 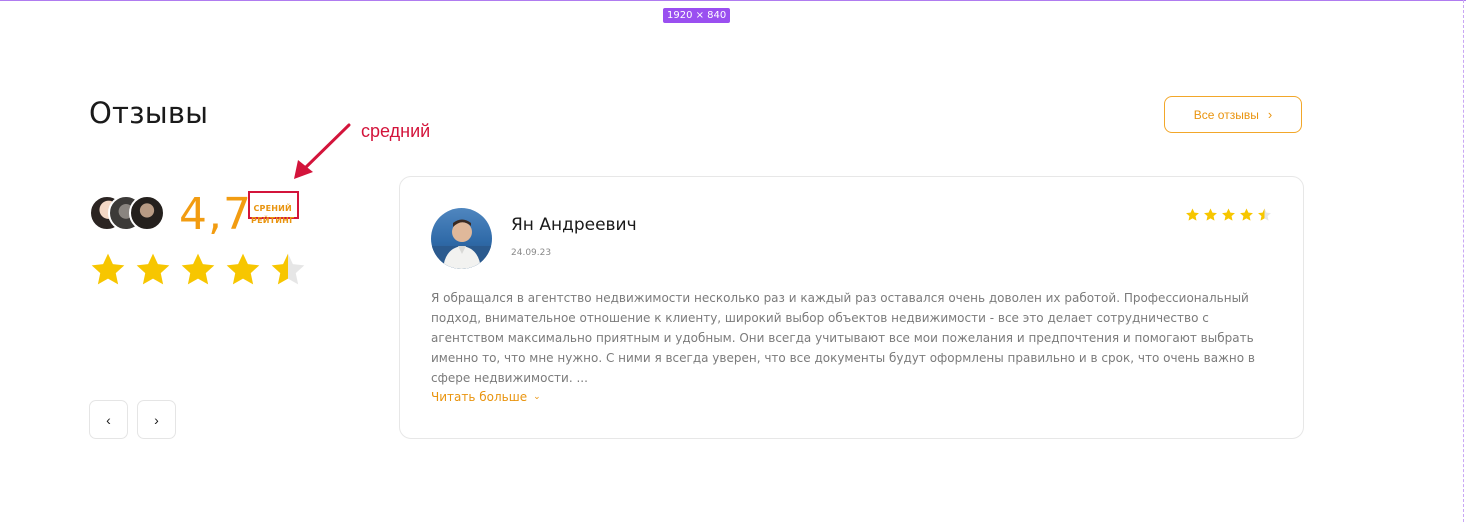 What do you see at coordinates (1226, 114) in the screenshot?
I see `all-reviews-label: Все отзывы` at bounding box center [1226, 114].